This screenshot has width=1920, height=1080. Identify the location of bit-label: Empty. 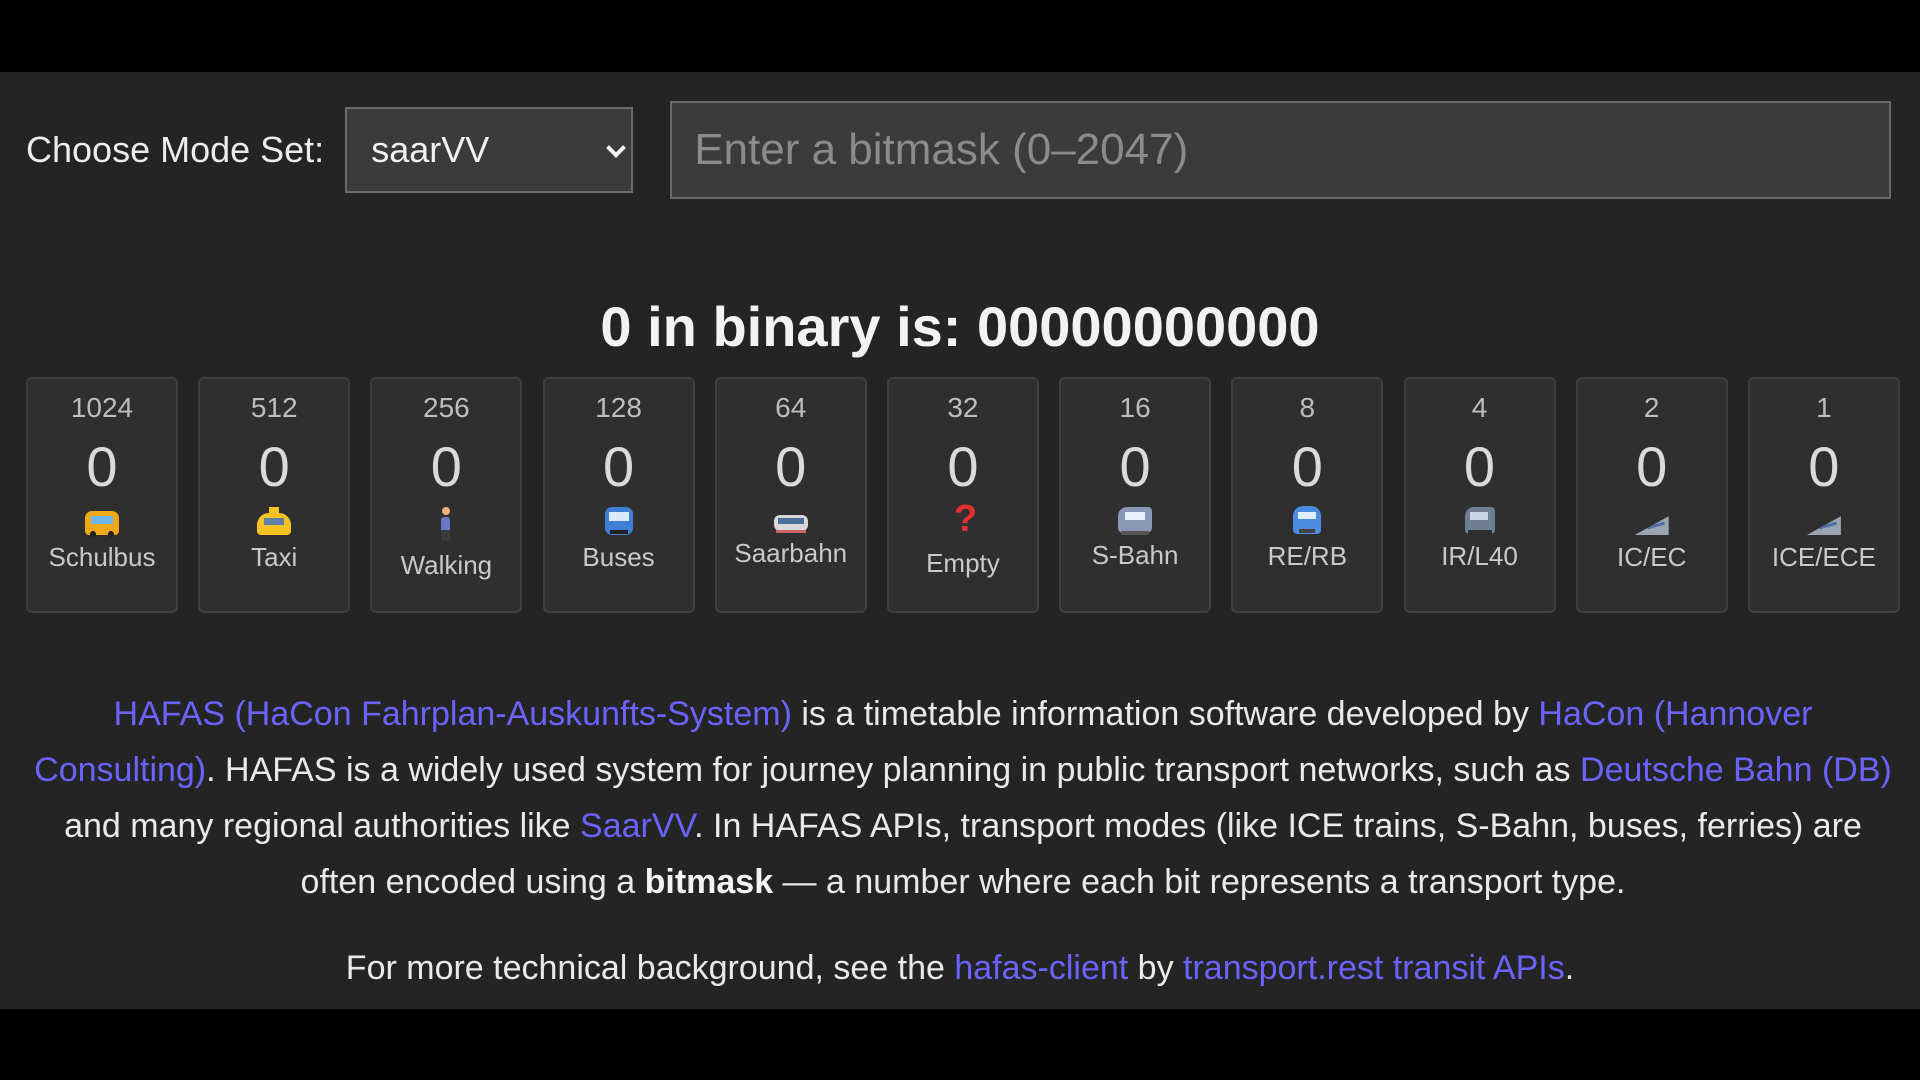
(963, 563).